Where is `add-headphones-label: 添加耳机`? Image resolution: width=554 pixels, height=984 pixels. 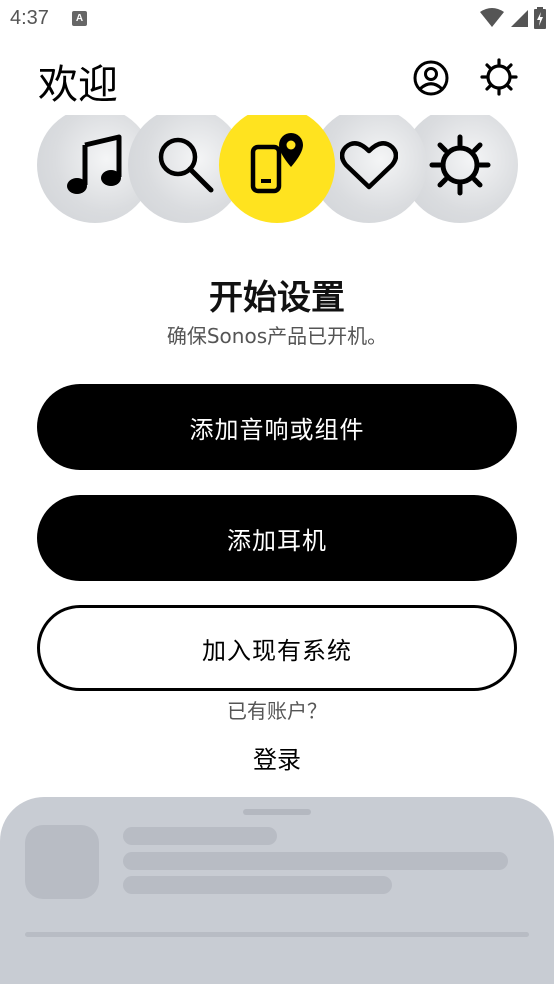
add-headphones-label: 添加耳机 is located at coordinates (277, 540).